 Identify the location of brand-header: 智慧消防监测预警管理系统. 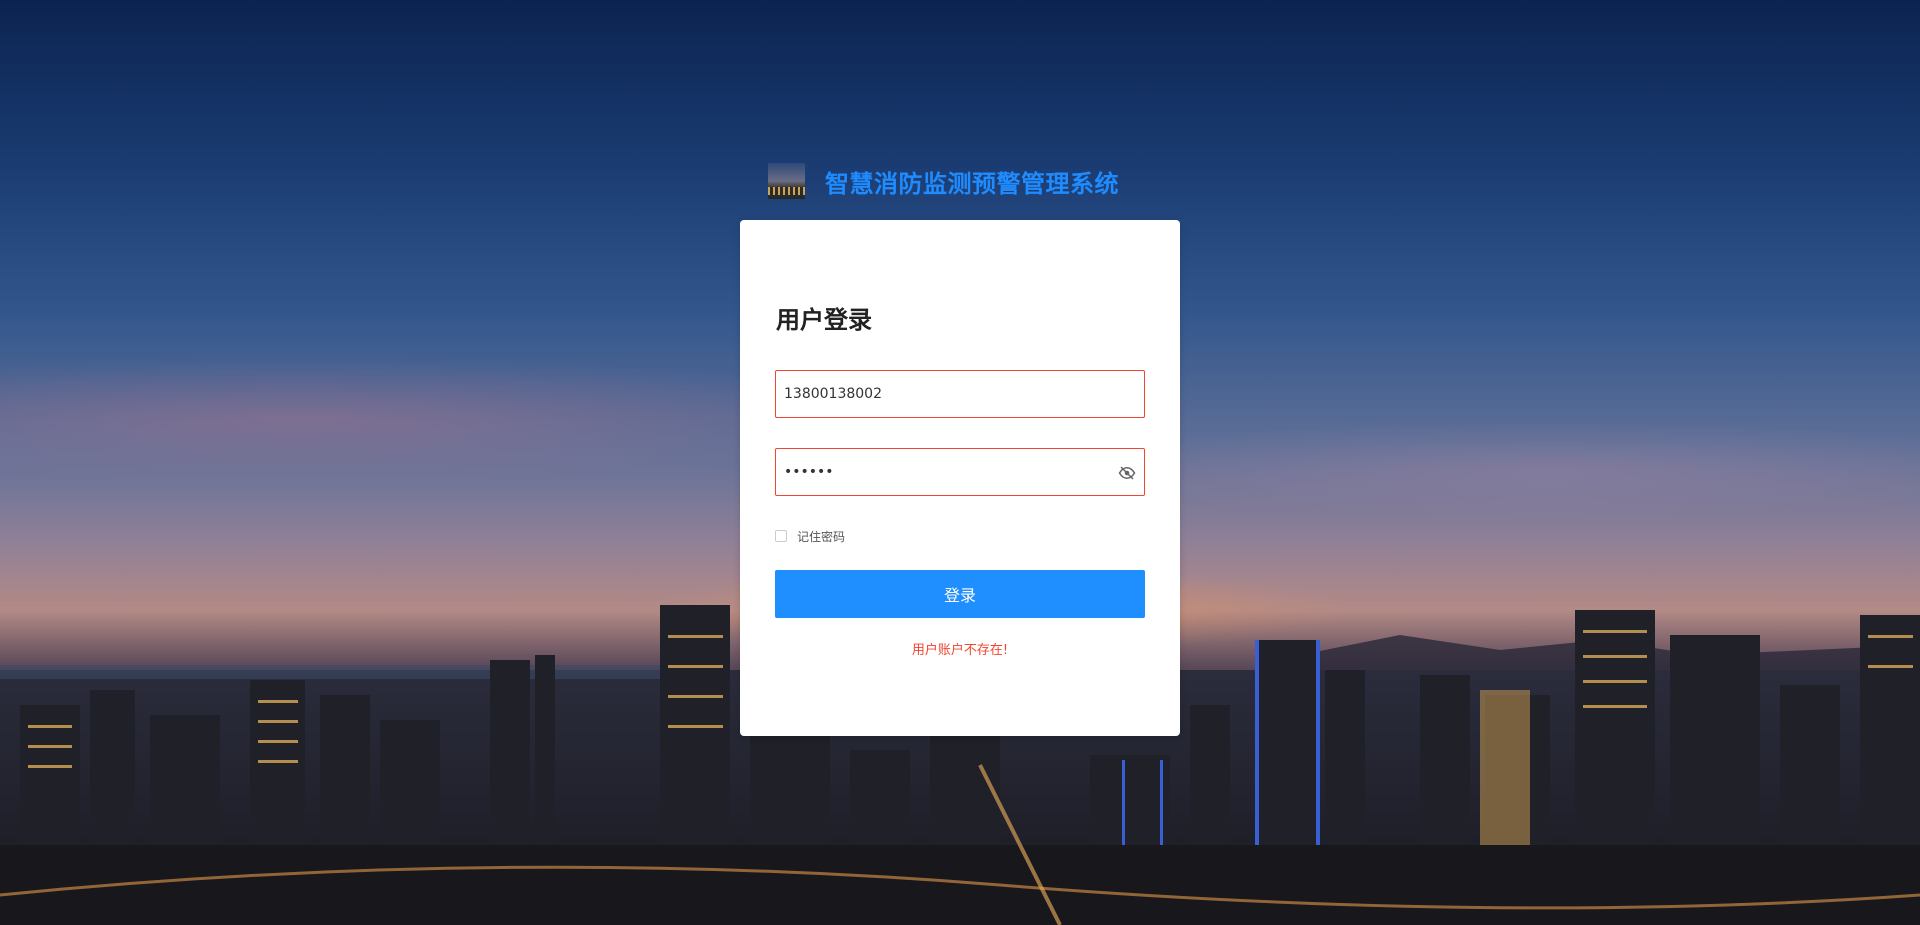
(943, 181).